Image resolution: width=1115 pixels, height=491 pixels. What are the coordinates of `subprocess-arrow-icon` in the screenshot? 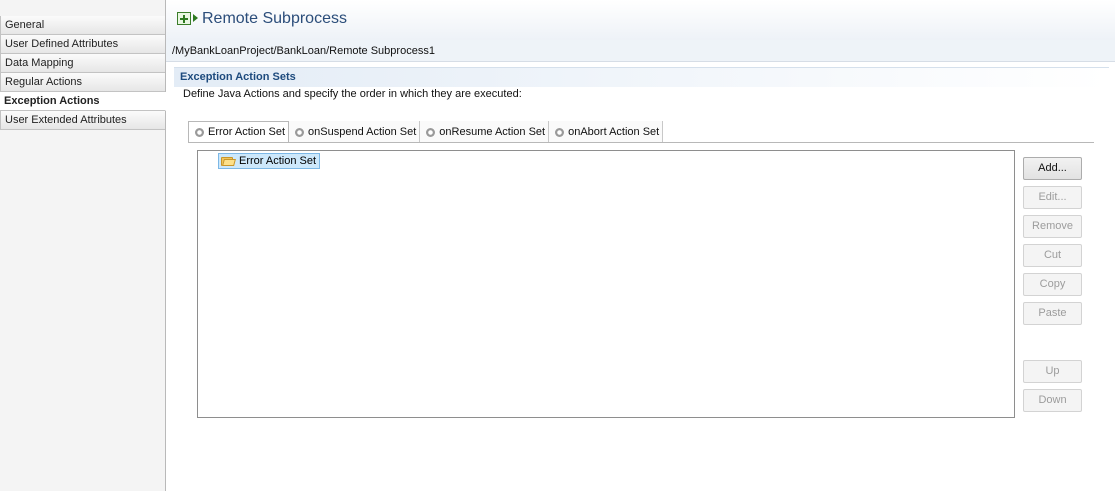 It's located at (195, 18).